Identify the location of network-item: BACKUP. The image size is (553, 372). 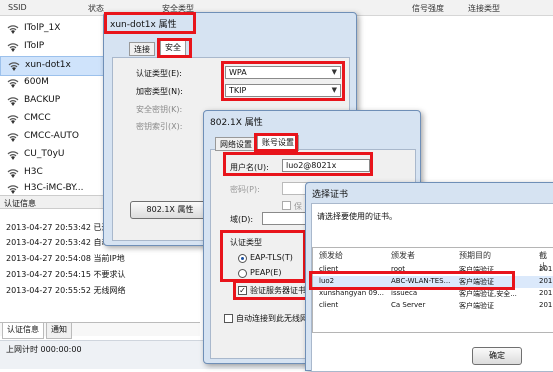
(60, 101).